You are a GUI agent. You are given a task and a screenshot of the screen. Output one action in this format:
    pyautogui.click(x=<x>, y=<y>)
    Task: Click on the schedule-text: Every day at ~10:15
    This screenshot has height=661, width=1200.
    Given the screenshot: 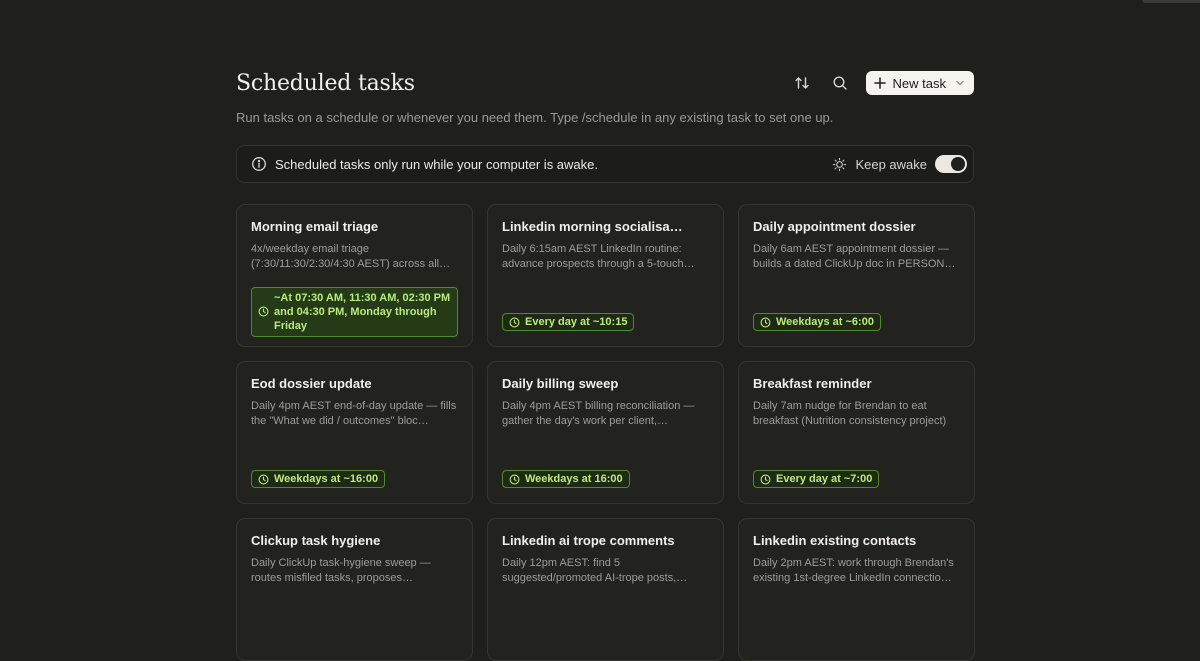 What is the action you would take?
    pyautogui.click(x=576, y=322)
    